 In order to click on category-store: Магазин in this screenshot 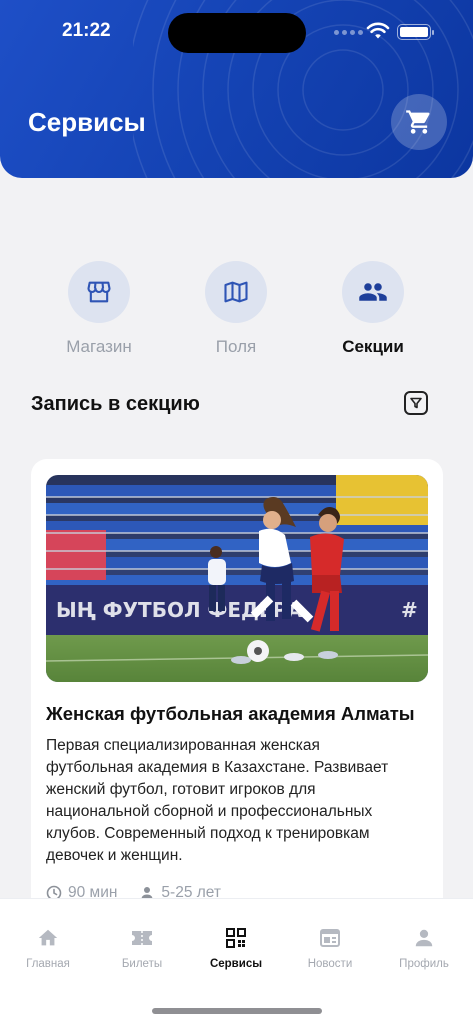, I will do `click(99, 309)`.